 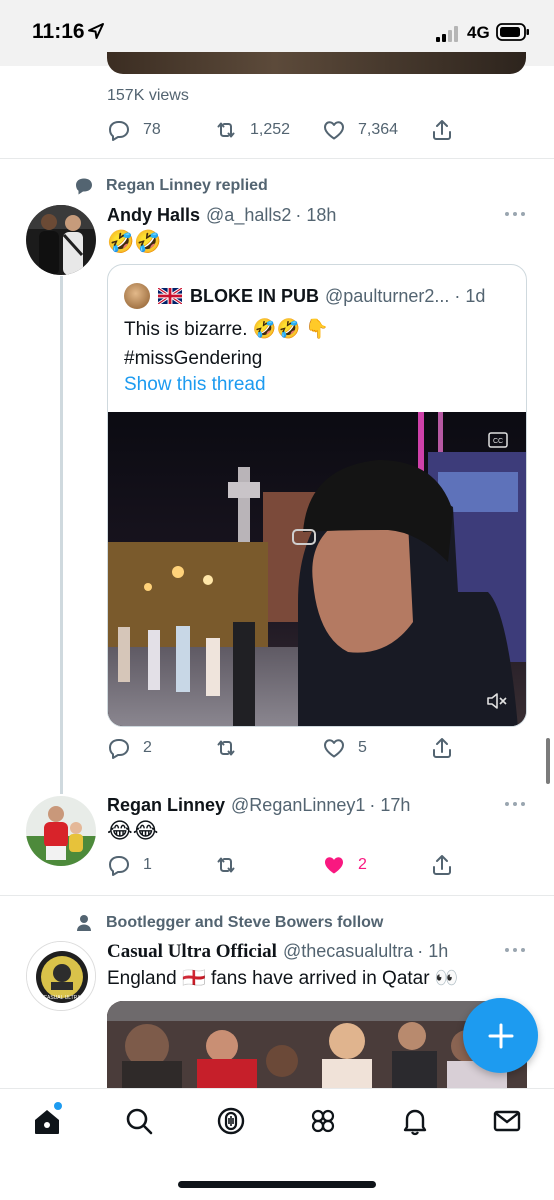 What do you see at coordinates (170, 296) in the screenshot?
I see `uk-flag-icon` at bounding box center [170, 296].